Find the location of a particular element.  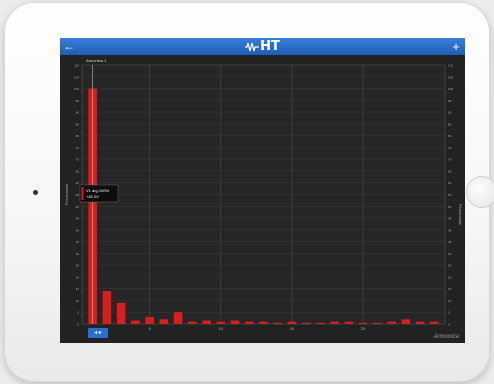

x-tick-label: 5 is located at coordinates (150, 328).